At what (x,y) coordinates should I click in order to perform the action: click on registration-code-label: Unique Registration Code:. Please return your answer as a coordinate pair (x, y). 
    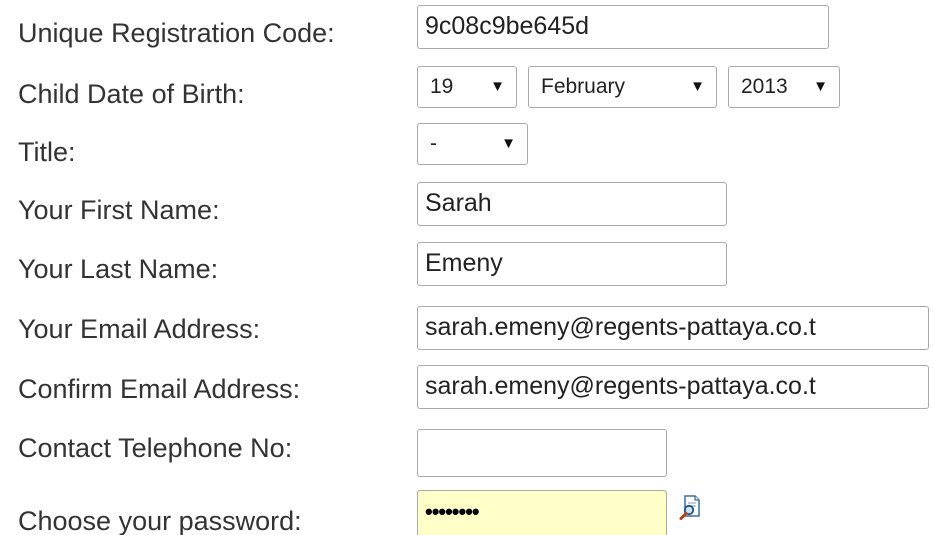
    Looking at the image, I should click on (176, 33).